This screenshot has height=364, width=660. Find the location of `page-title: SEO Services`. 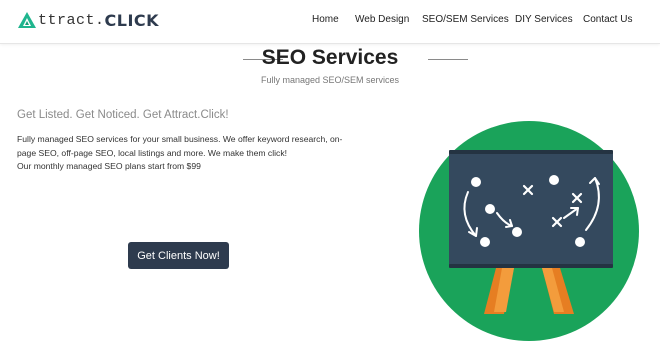

page-title: SEO Services is located at coordinates (330, 57).